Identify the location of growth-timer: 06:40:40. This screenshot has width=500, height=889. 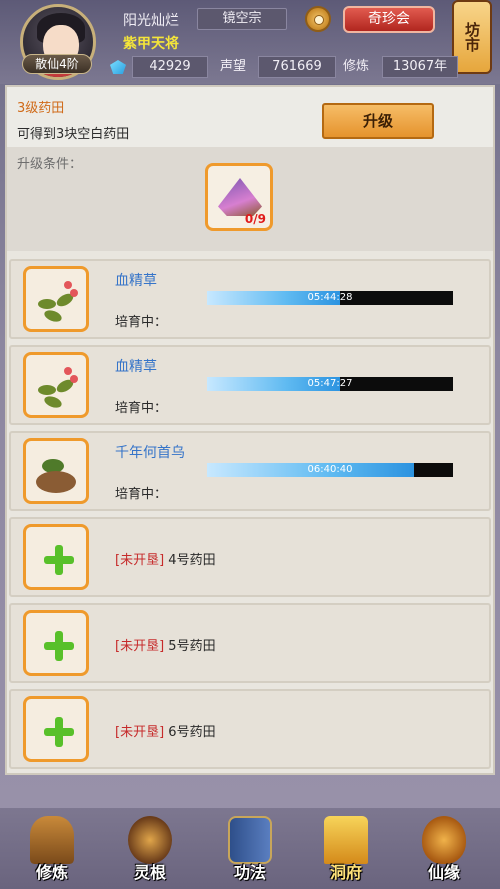
(330, 469).